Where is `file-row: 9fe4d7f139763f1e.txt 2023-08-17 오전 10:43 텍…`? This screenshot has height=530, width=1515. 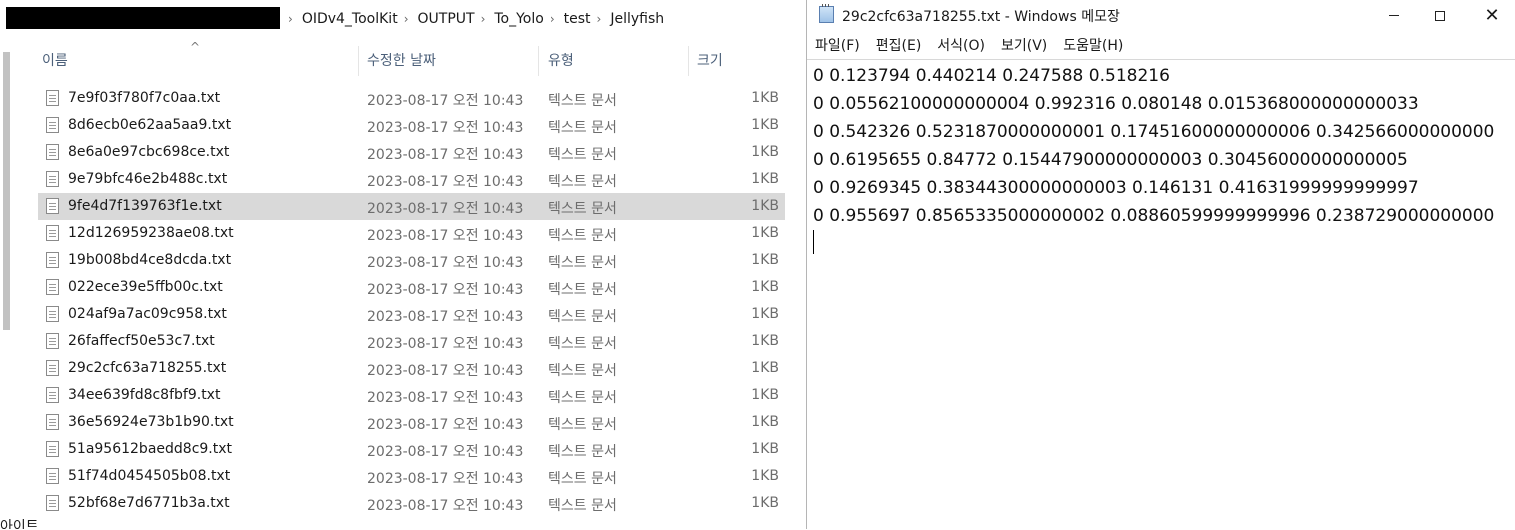 file-row: 9fe4d7f139763f1e.txt 2023-08-17 오전 10:43 텍… is located at coordinates (411, 206).